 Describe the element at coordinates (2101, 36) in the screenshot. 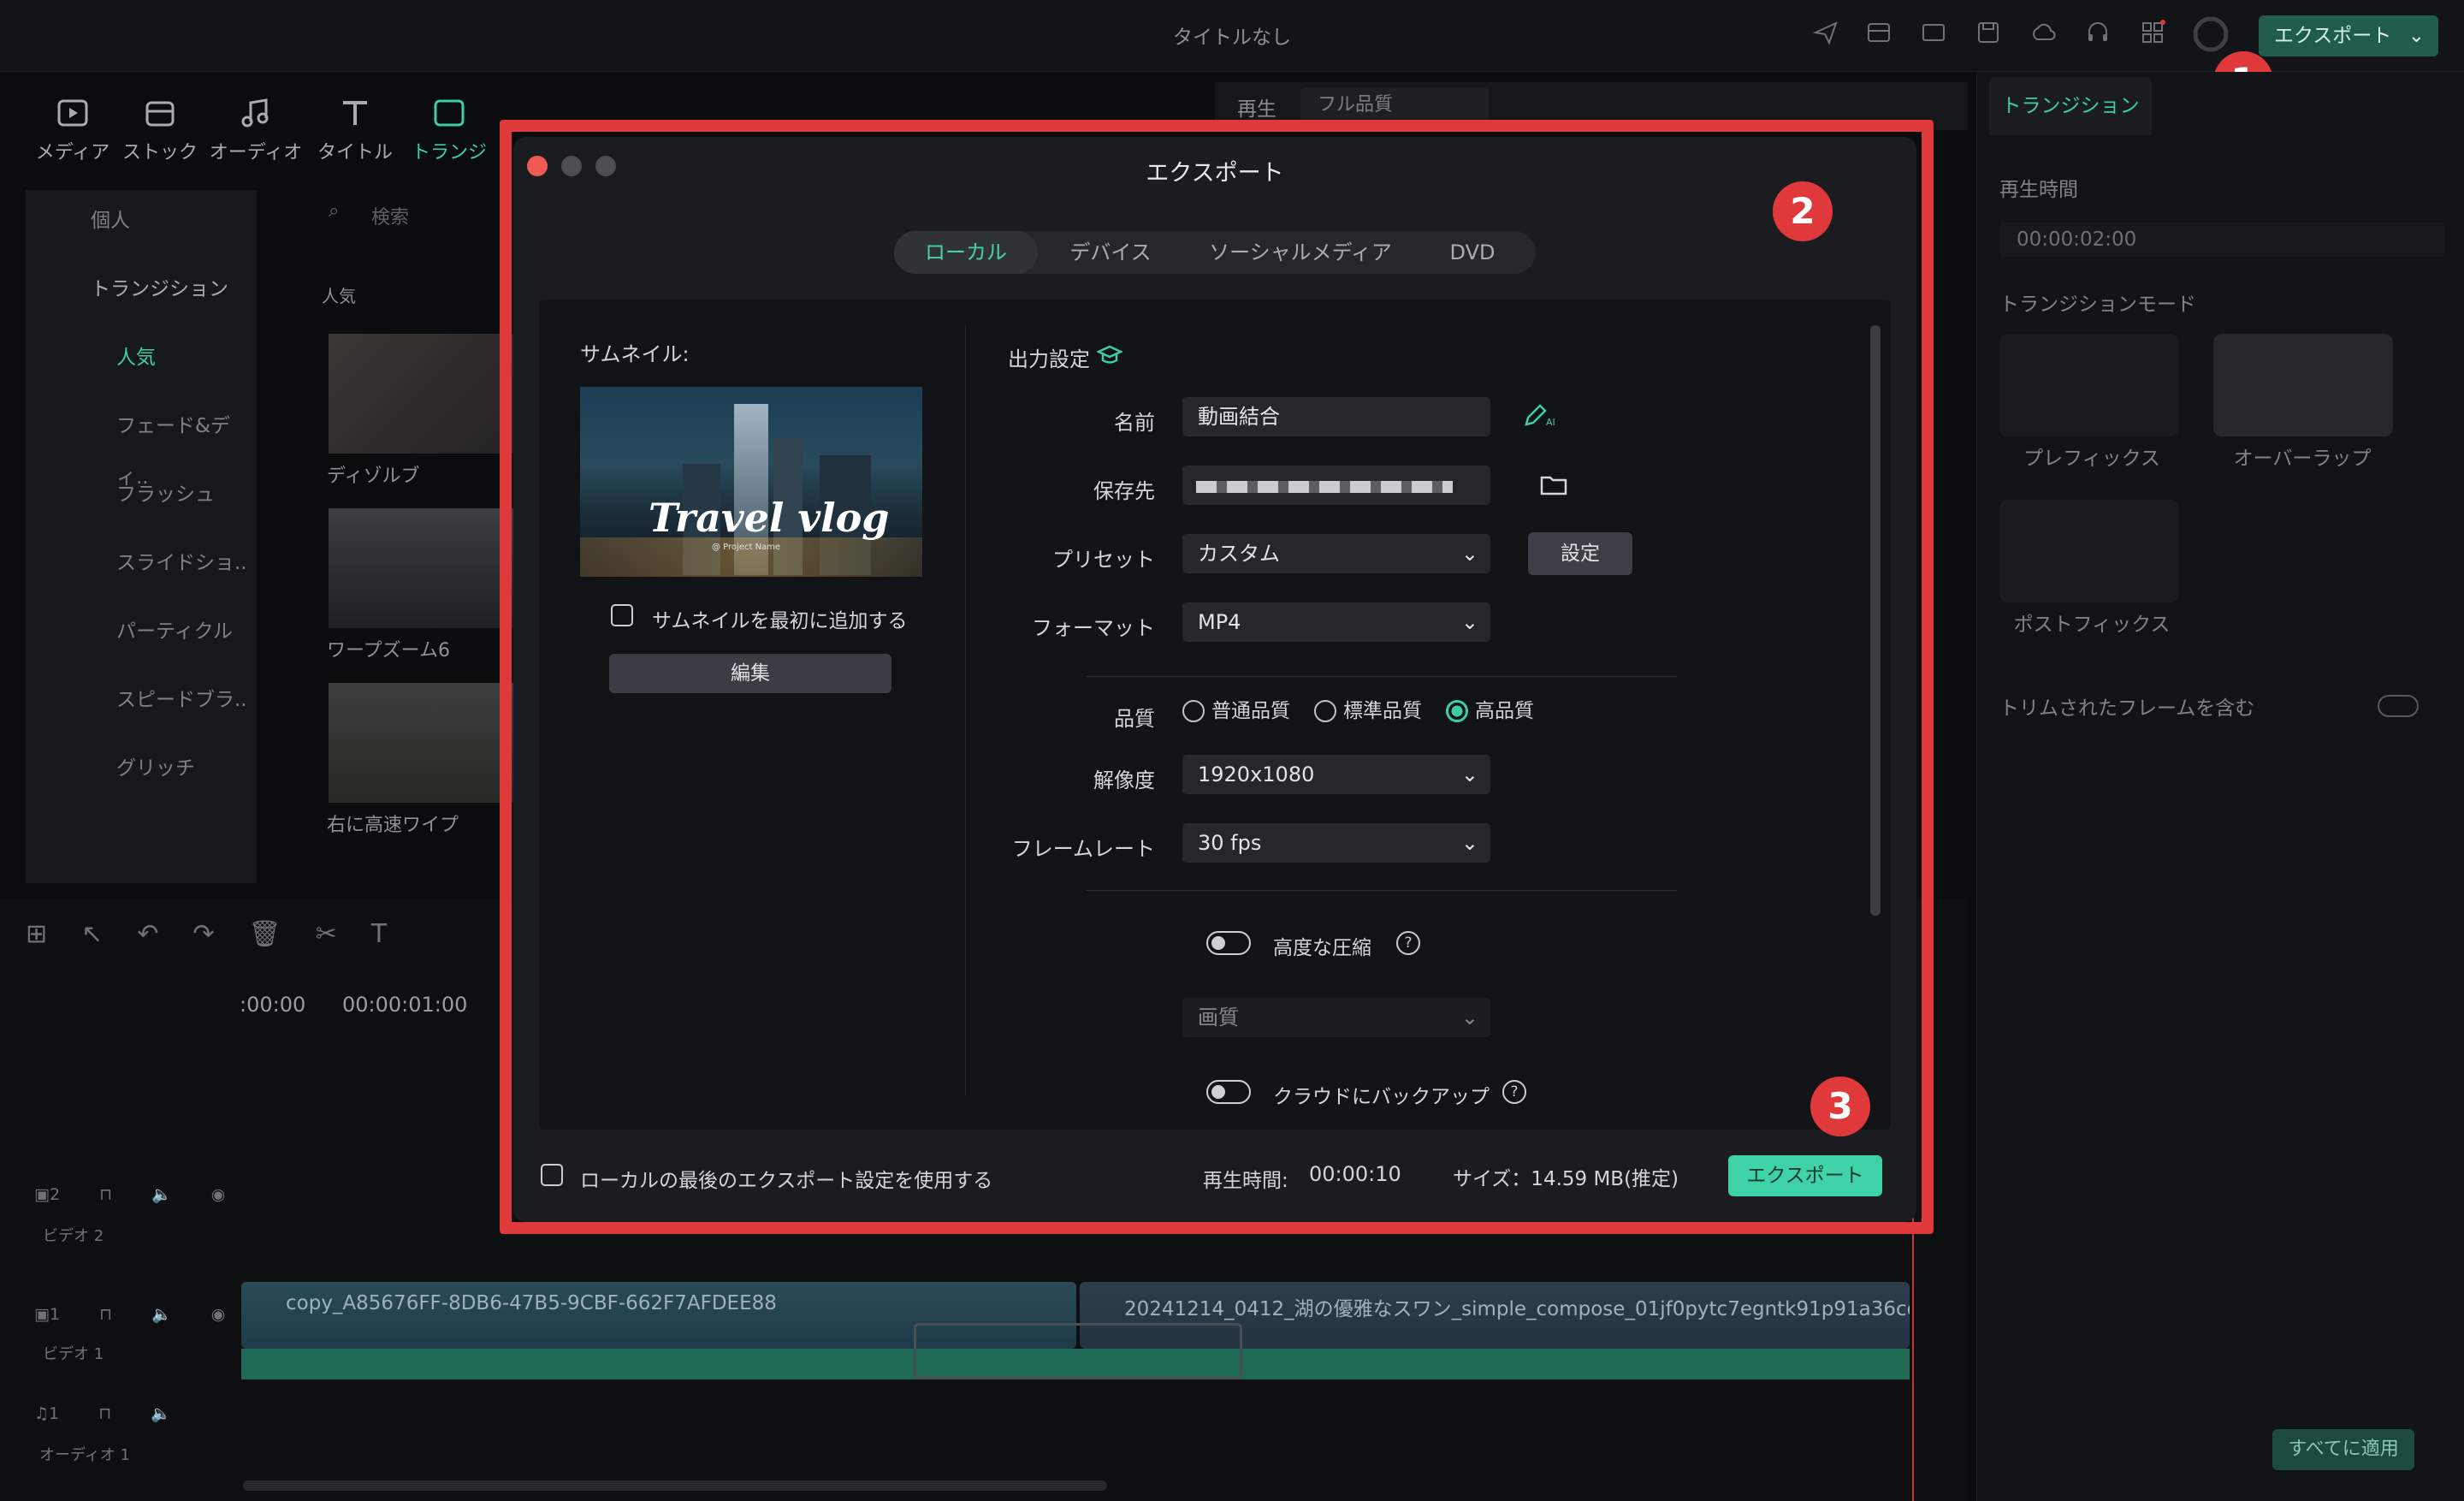

I see `headset-icon` at that location.